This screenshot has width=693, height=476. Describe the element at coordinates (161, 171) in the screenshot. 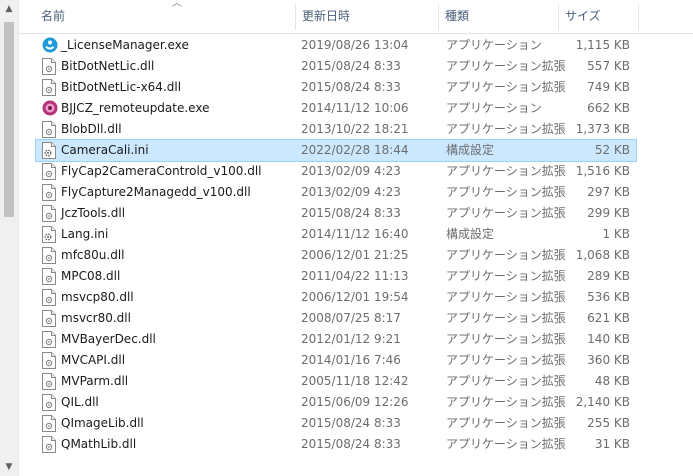

I see `file-name: FlyCap2CameraControld_v100.dll` at that location.